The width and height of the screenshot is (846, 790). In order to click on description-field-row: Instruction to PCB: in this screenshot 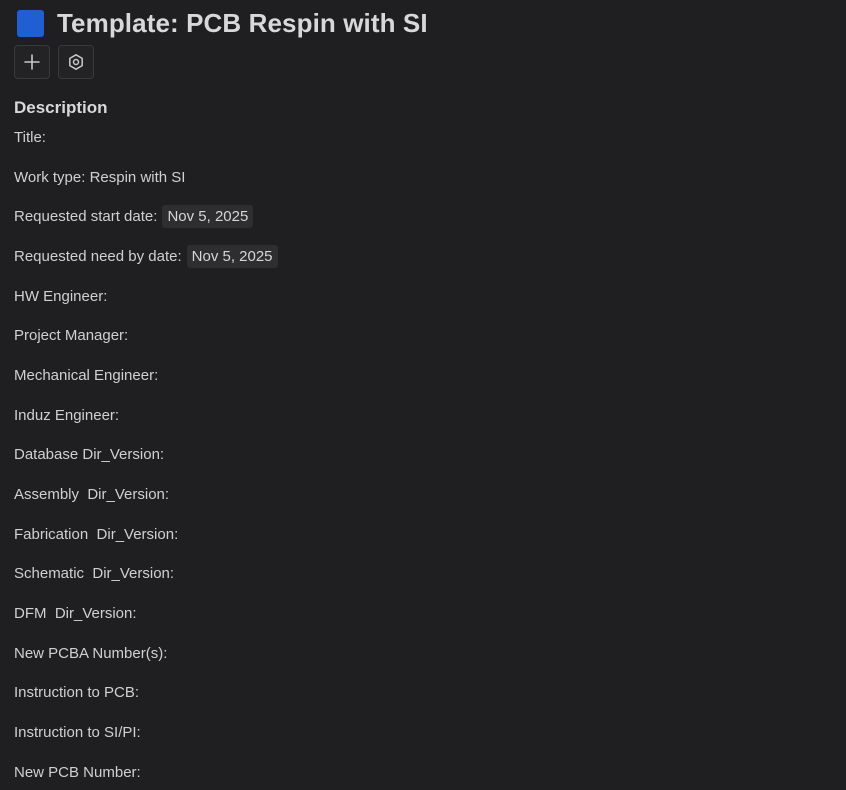, I will do `click(414, 703)`.